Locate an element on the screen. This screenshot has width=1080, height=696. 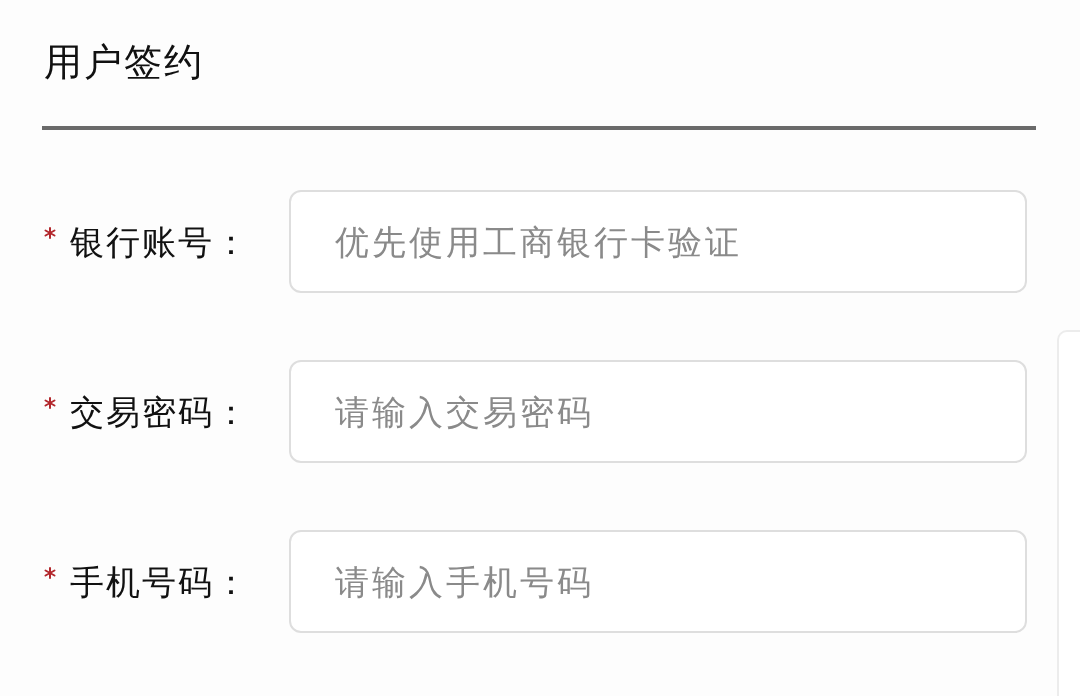
input-field: 优先使用工商银行卡验证 is located at coordinates (658, 241).